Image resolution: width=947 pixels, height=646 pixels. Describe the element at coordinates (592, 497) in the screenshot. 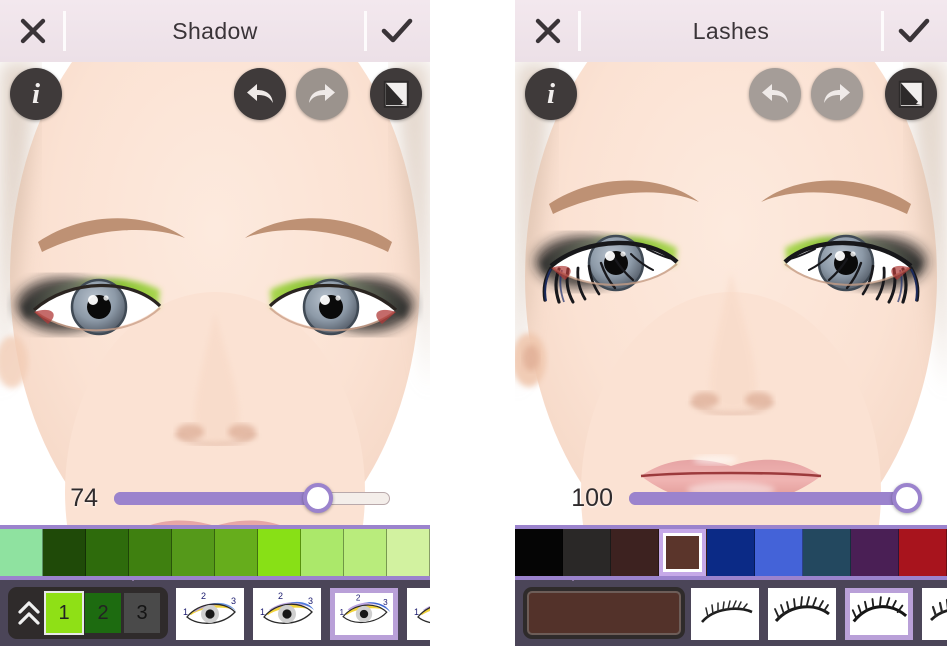

I see `slider-value: 100` at that location.